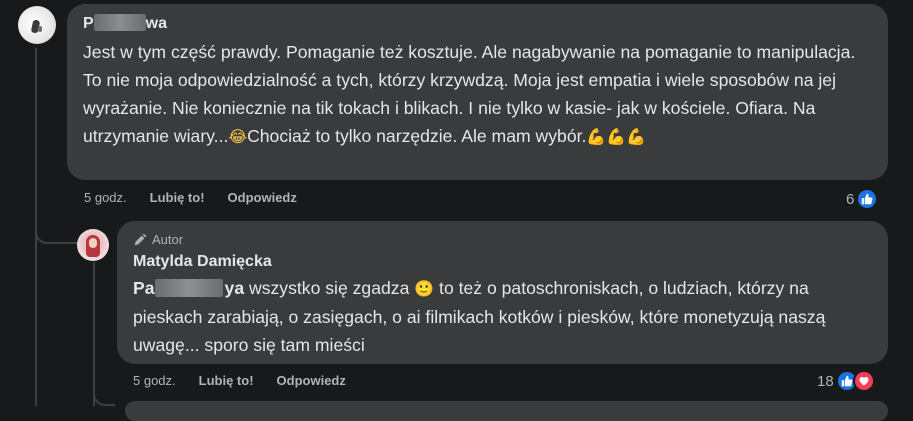  I want to click on reply-timestamp: 5 godz., so click(154, 380).